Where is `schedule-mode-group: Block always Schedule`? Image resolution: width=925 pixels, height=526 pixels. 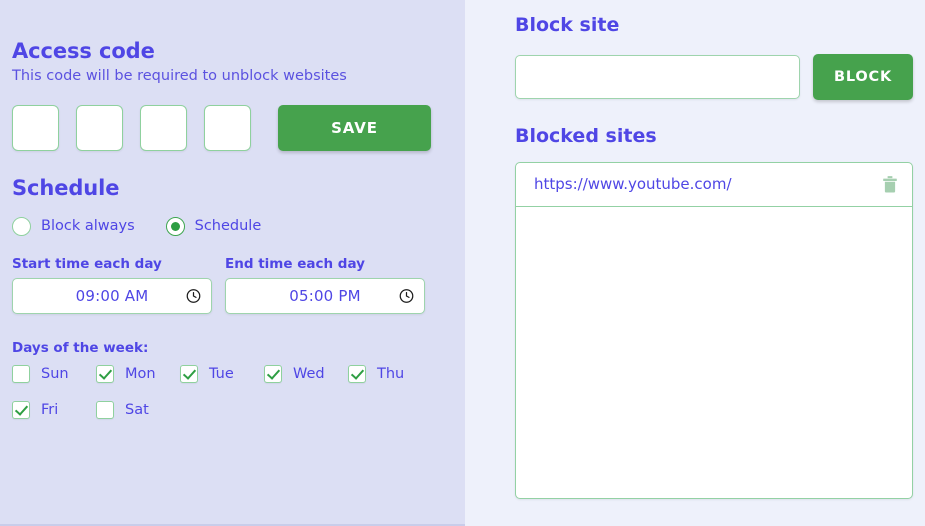
schedule-mode-group: Block always Schedule is located at coordinates (232, 226).